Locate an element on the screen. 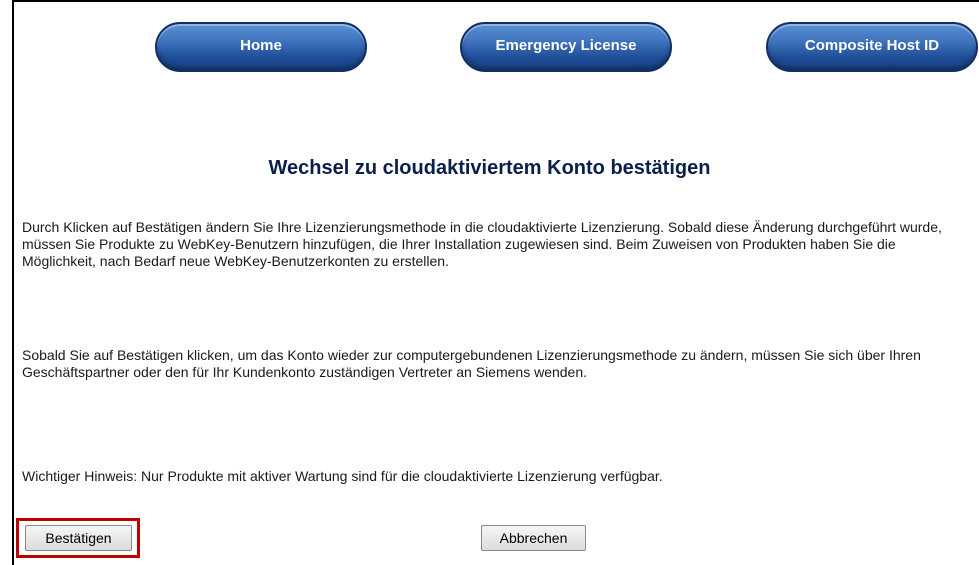 This screenshot has width=979, height=565. composite-host-id-nav-label: Composite Host ID is located at coordinates (872, 45).